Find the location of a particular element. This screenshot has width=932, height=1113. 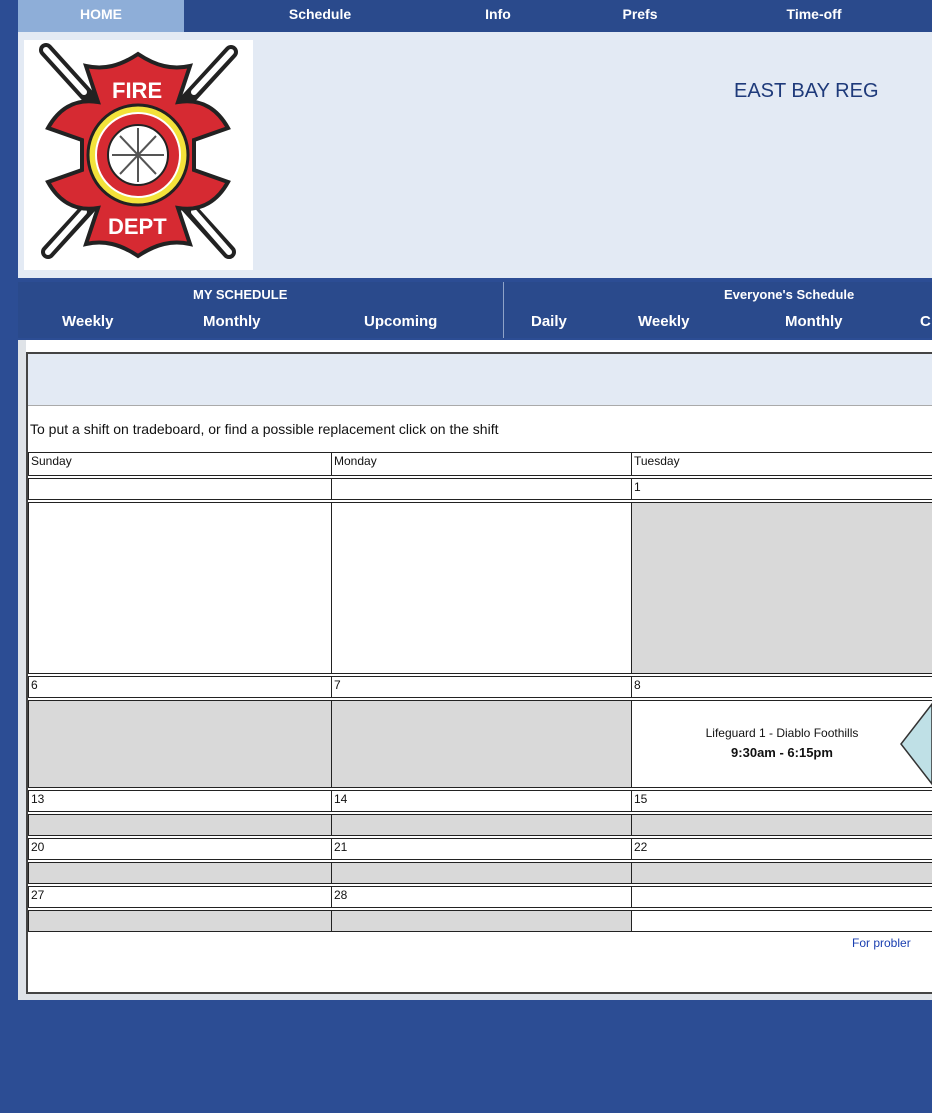

everyone-schedule-label: Everyone's Schedule is located at coordinates (789, 294).